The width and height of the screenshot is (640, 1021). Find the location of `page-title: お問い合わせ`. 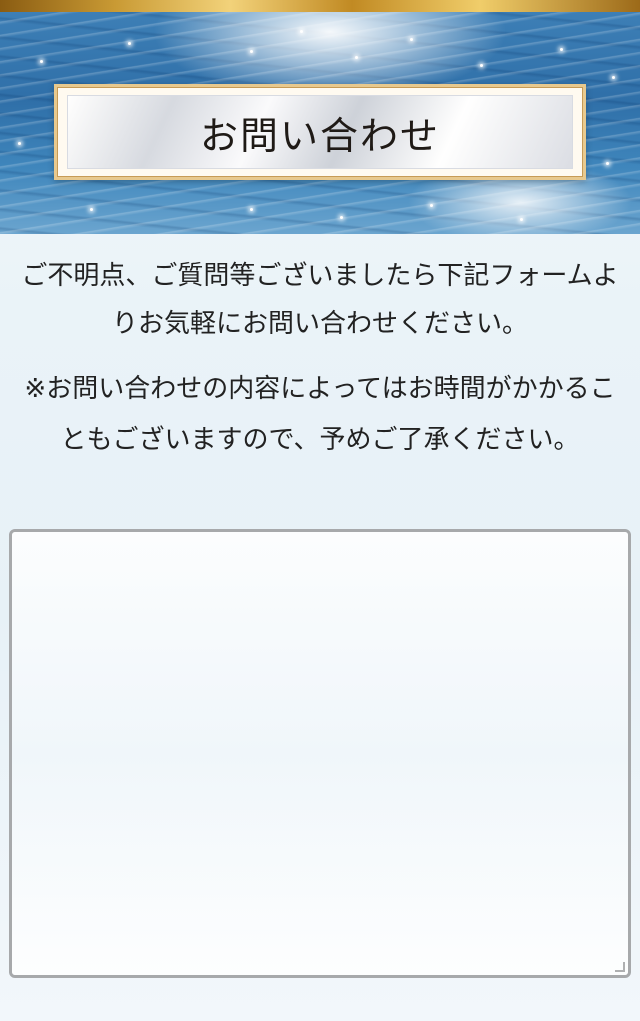

page-title: お問い合わせ is located at coordinates (319, 135).